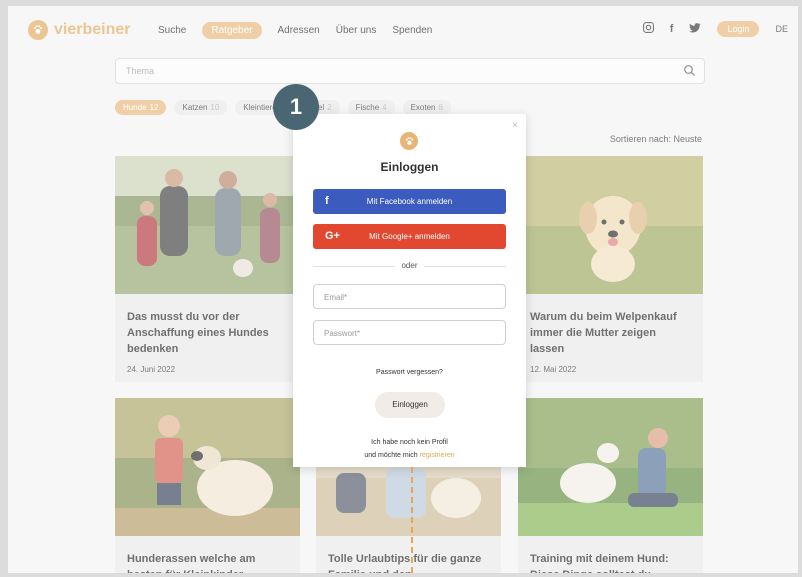  I want to click on google-login-button: G+ Mit Google+ anmelden, so click(409, 236).